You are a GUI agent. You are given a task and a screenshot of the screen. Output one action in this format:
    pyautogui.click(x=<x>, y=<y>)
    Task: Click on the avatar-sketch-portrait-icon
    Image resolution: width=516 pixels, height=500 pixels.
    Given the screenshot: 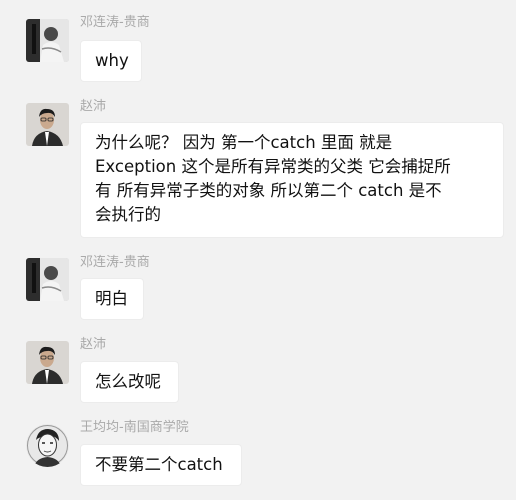 What is the action you would take?
    pyautogui.click(x=47, y=445)
    